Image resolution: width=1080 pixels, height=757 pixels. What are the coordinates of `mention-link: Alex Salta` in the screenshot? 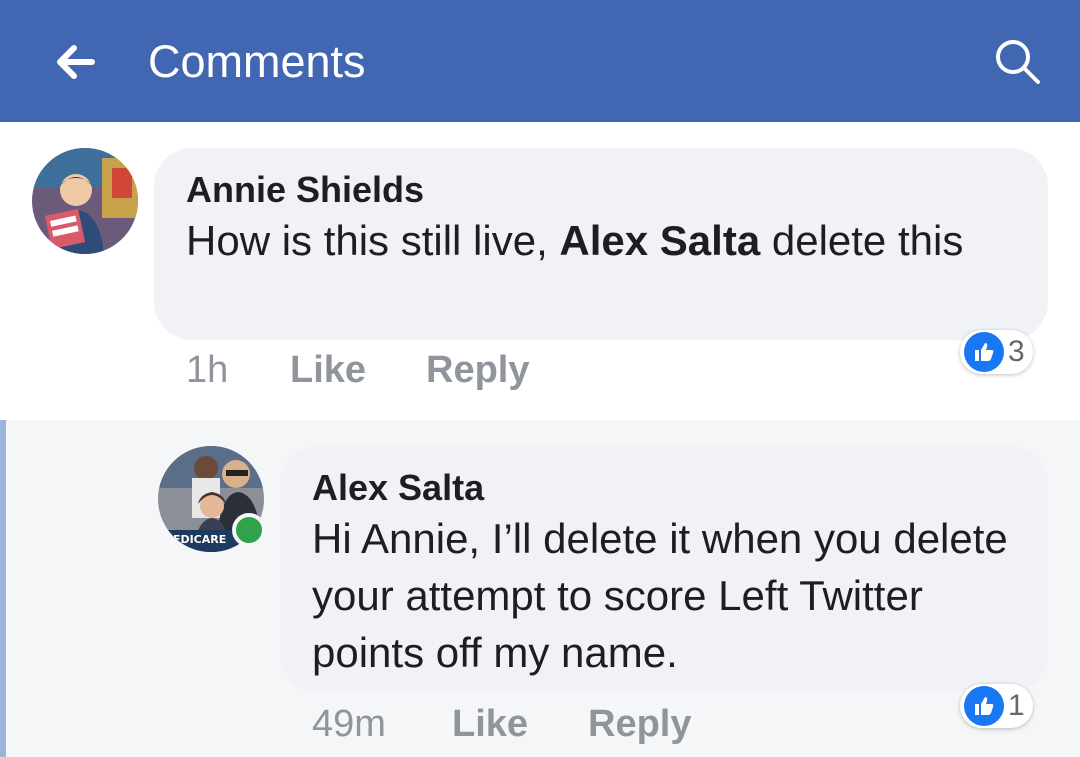 It's located at (659, 240).